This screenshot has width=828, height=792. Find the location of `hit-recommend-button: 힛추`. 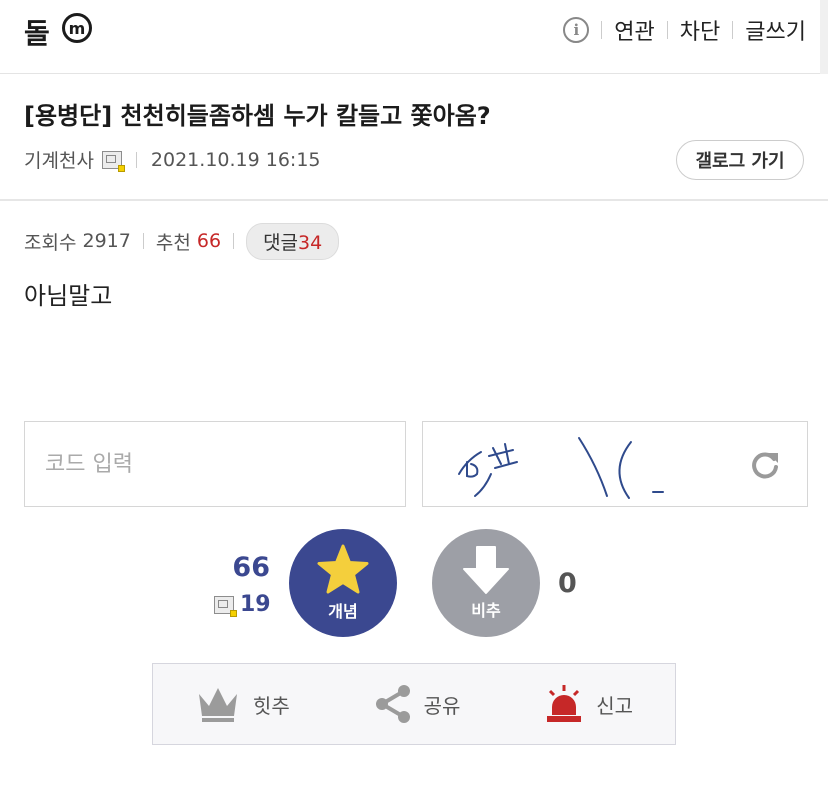

hit-recommend-button: 힛추 is located at coordinates (242, 704).